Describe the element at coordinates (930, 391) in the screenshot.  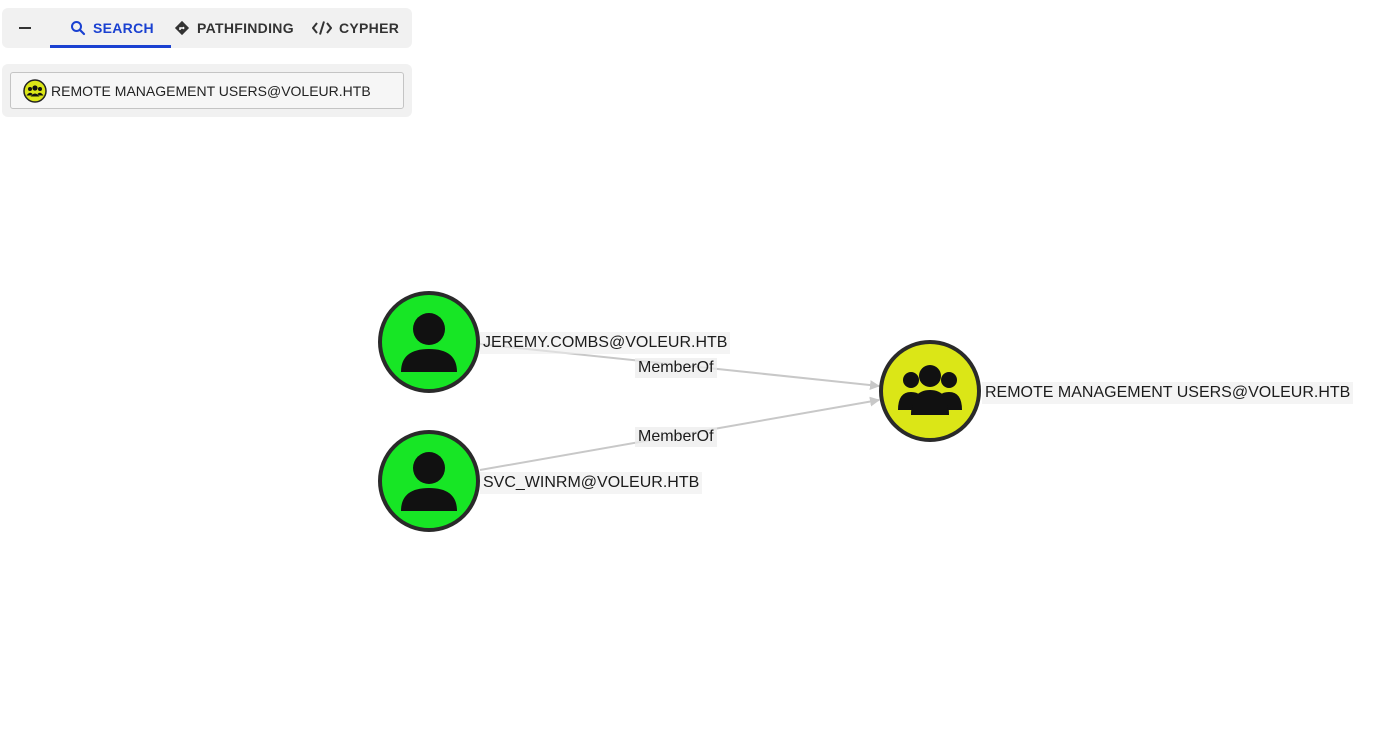
I see `node-remote-management-users` at that location.